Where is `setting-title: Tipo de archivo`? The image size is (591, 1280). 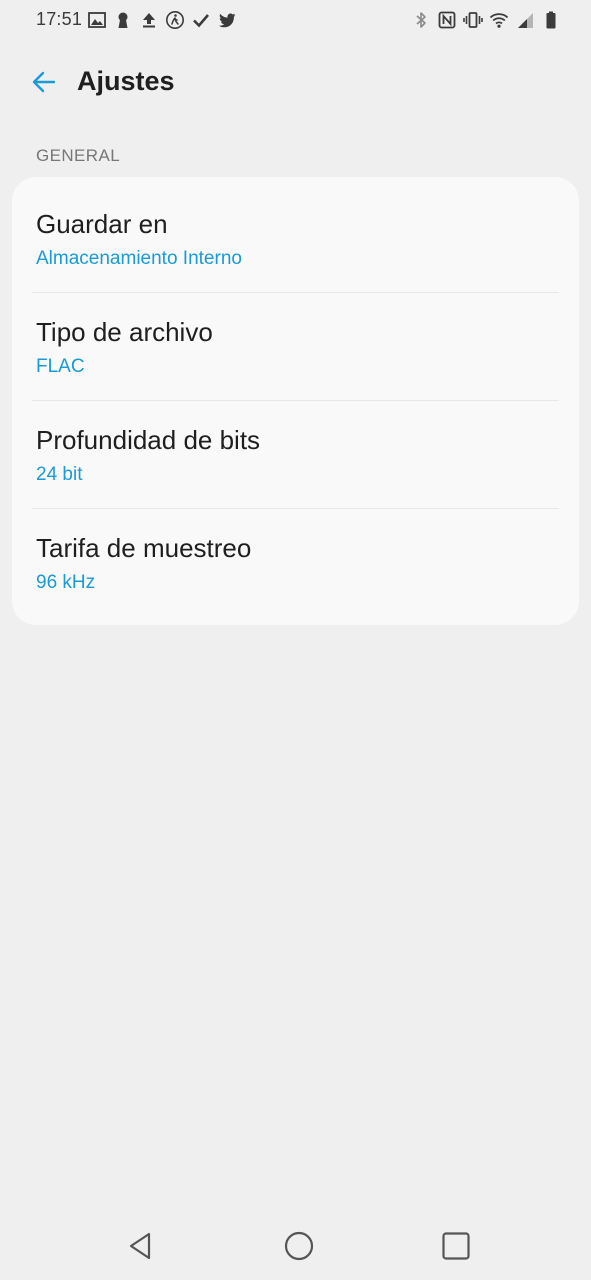 setting-title: Tipo de archivo is located at coordinates (124, 332).